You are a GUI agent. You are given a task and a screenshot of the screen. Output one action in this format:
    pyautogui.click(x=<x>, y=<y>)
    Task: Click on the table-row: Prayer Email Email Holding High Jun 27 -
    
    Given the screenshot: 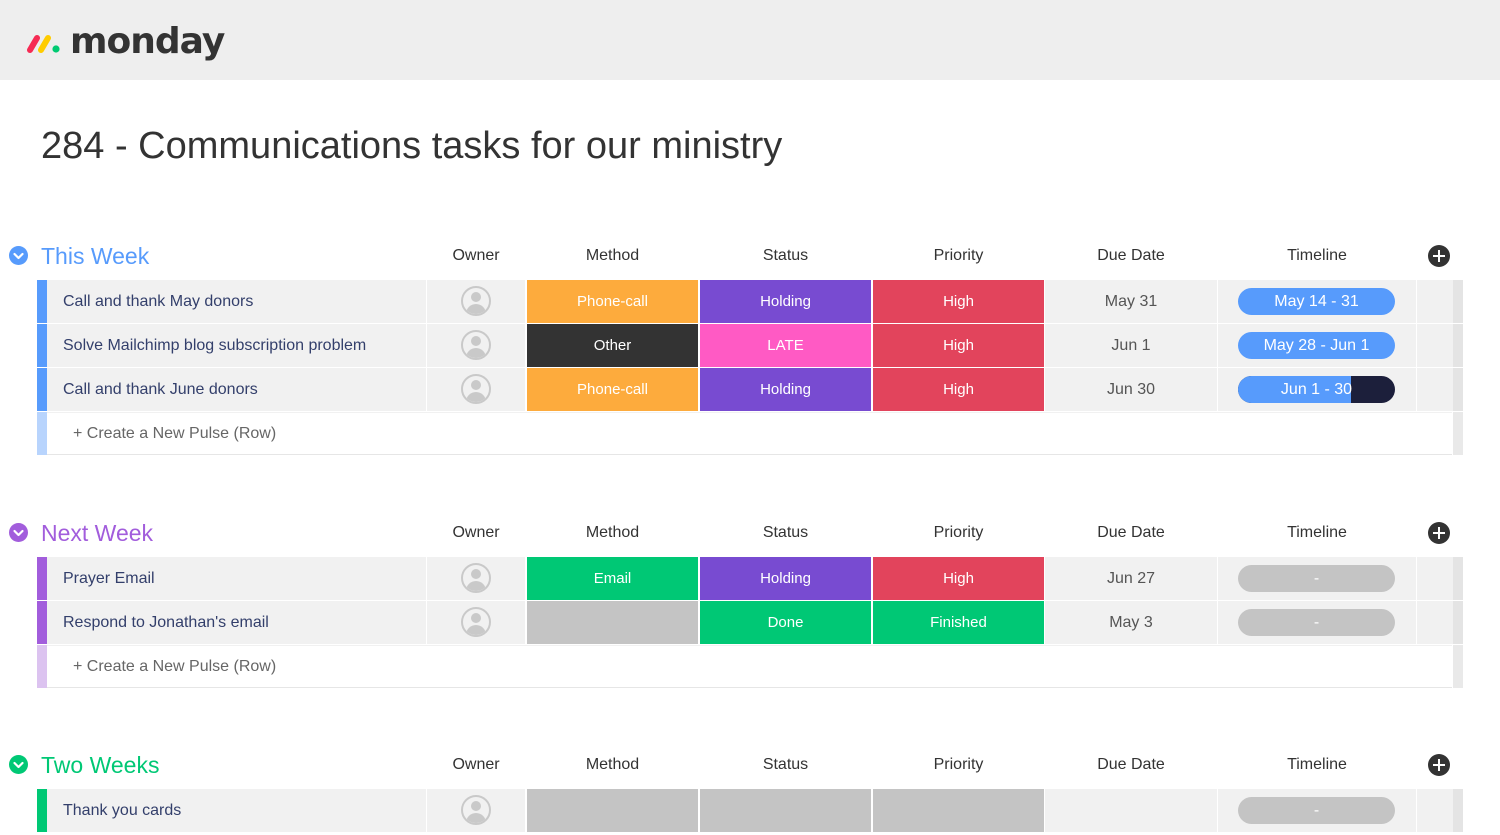 What is the action you would take?
    pyautogui.click(x=750, y=579)
    